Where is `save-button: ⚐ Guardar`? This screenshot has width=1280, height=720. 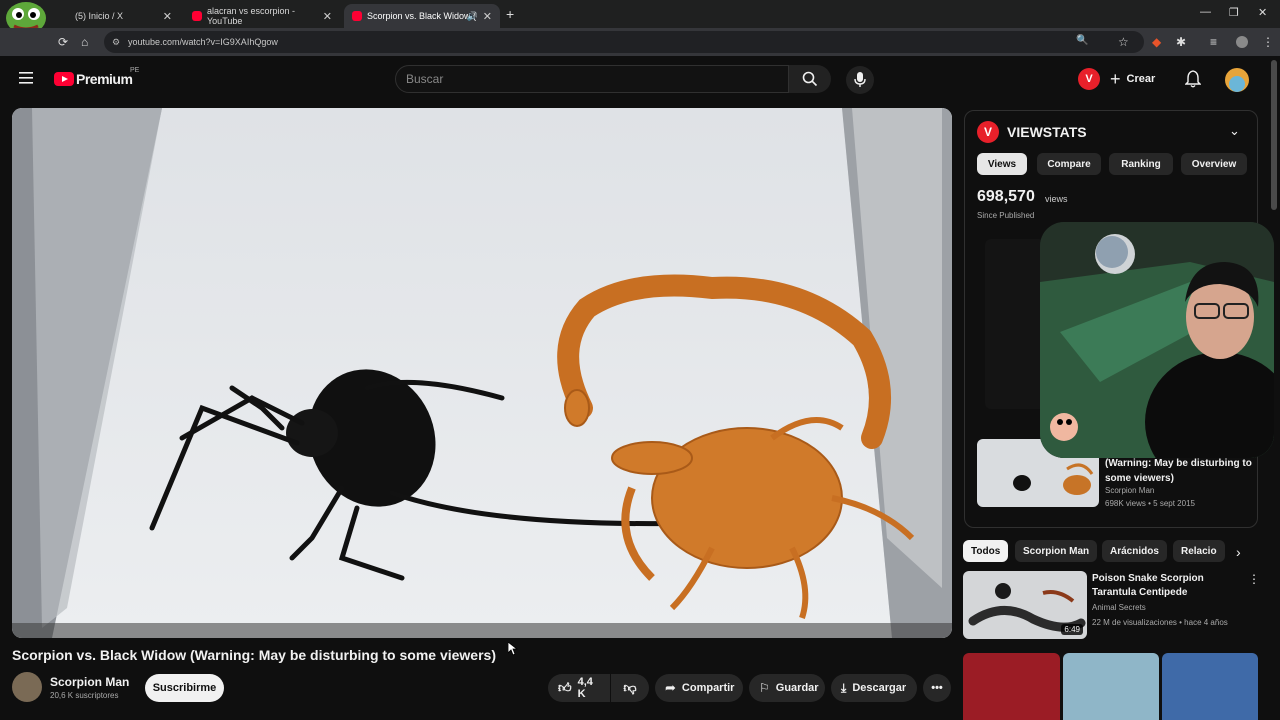 save-button: ⚐ Guardar is located at coordinates (787, 688).